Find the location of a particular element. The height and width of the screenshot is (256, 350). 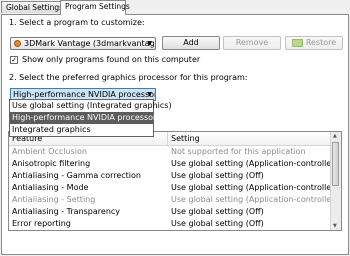

scrollbar-thumb is located at coordinates (335, 164).